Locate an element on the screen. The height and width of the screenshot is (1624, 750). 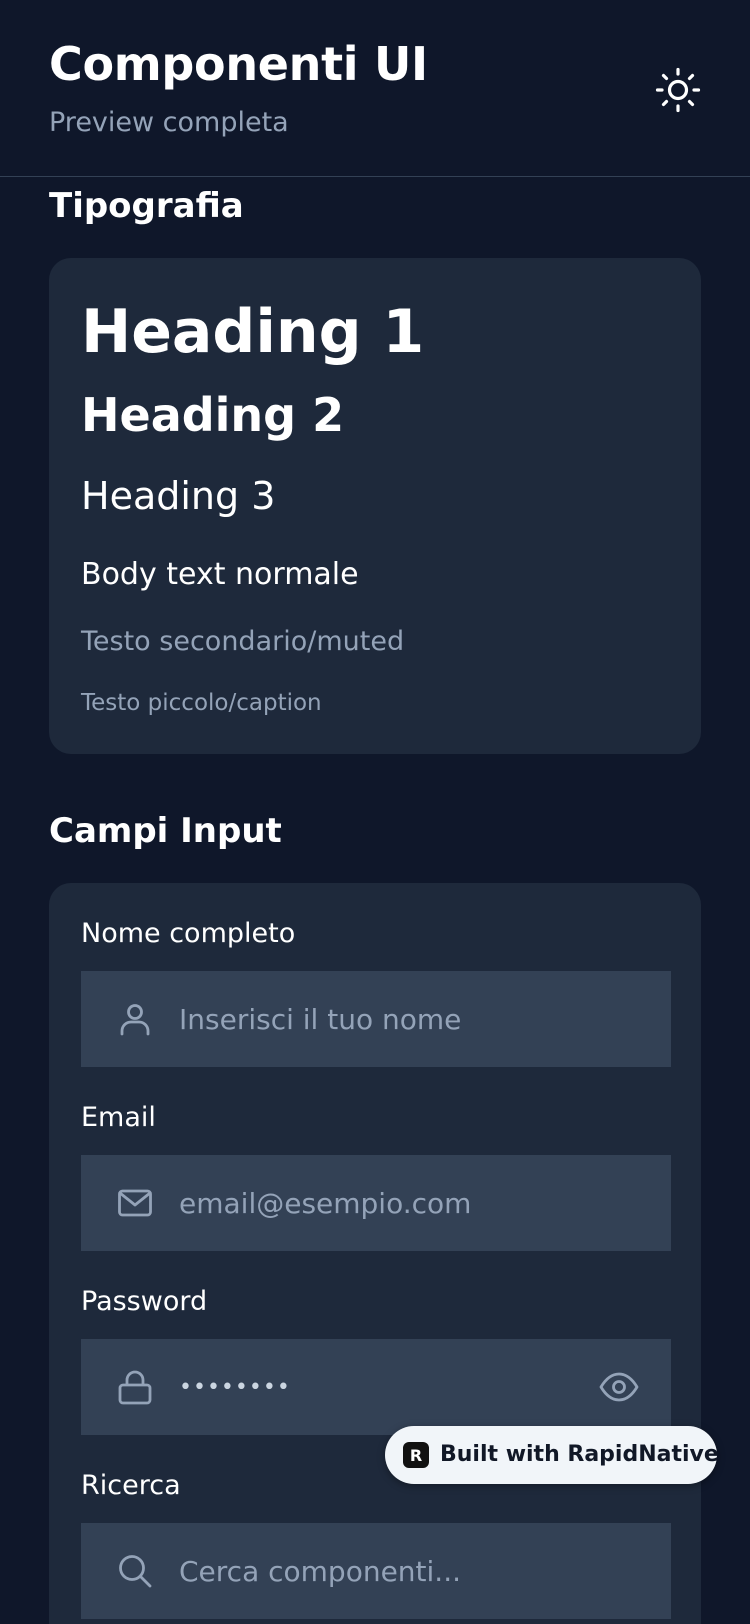
heading-2-sample: Heading 2 is located at coordinates (213, 415).